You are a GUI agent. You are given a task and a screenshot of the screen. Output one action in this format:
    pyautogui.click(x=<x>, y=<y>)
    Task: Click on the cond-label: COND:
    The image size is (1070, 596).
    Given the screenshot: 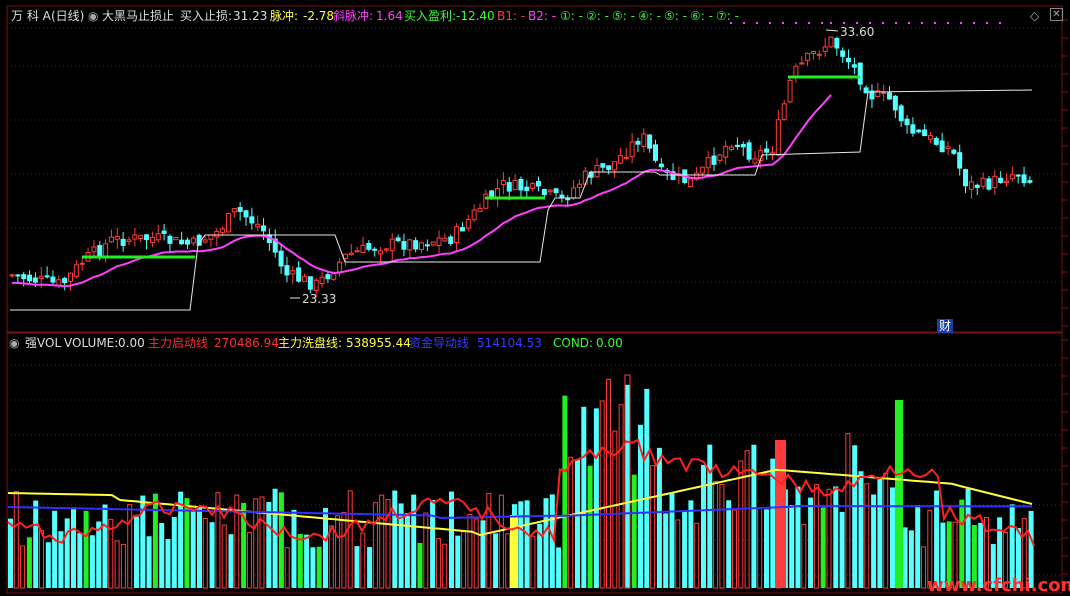 What is the action you would take?
    pyautogui.click(x=573, y=343)
    